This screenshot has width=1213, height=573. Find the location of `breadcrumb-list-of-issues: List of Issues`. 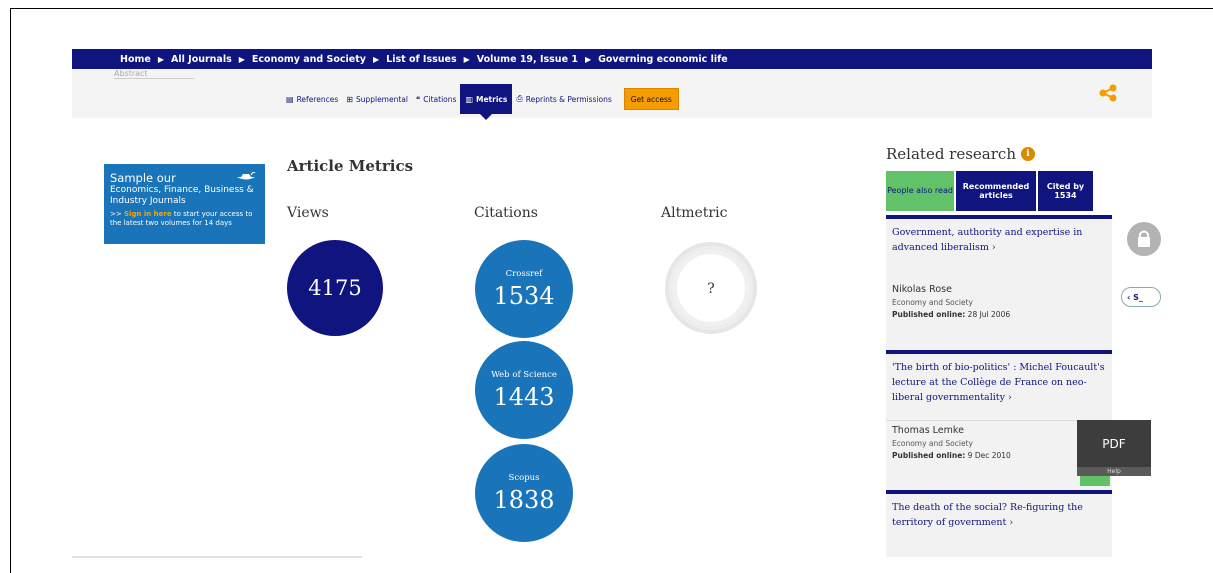

breadcrumb-list-of-issues: List of Issues is located at coordinates (421, 59).